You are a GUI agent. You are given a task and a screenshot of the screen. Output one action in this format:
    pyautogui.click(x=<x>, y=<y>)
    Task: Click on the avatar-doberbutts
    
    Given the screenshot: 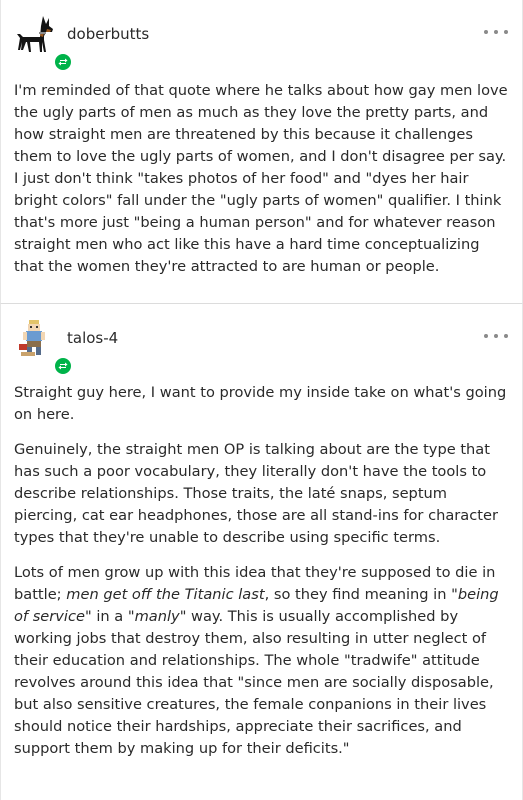 What is the action you would take?
    pyautogui.click(x=43, y=42)
    